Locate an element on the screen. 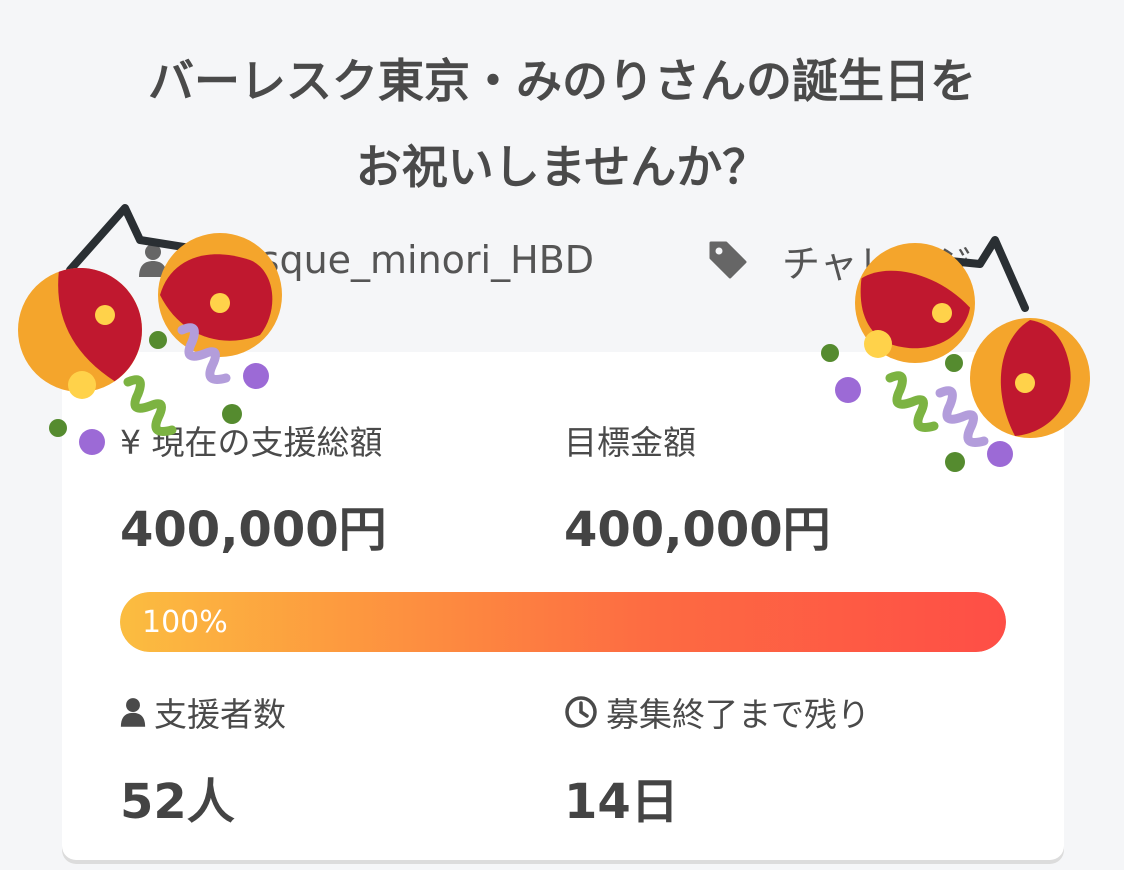 Image resolution: width=1124 pixels, height=870 pixels. progress-bar: 100% is located at coordinates (563, 622).